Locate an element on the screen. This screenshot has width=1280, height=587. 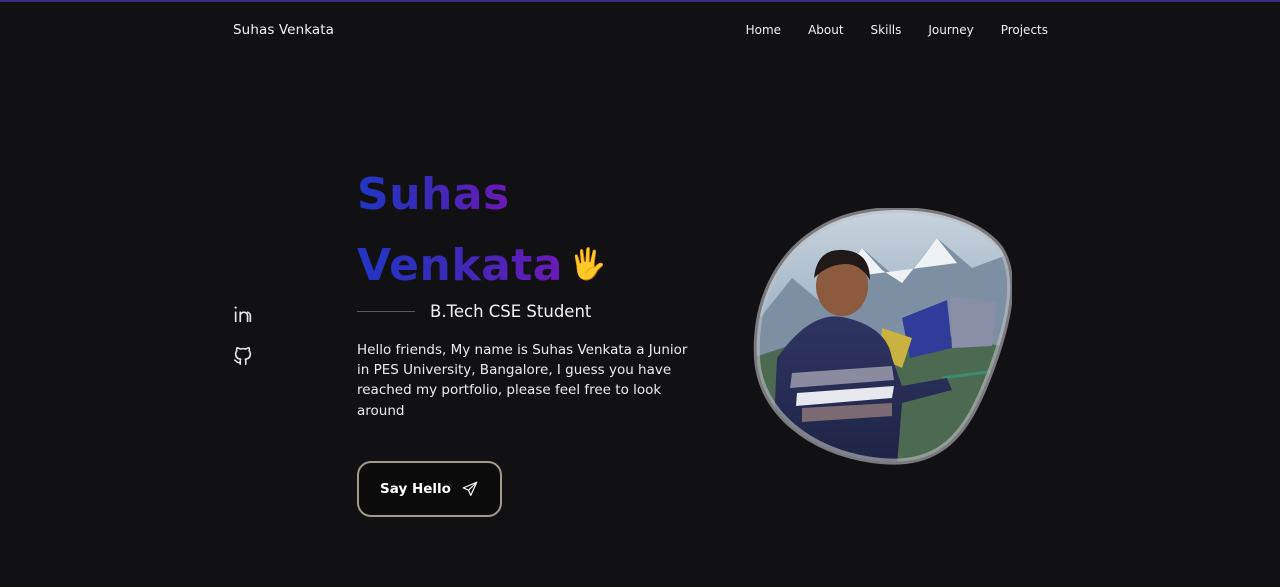
hero-name: Suhas Venkata 🖐 is located at coordinates (482, 230).